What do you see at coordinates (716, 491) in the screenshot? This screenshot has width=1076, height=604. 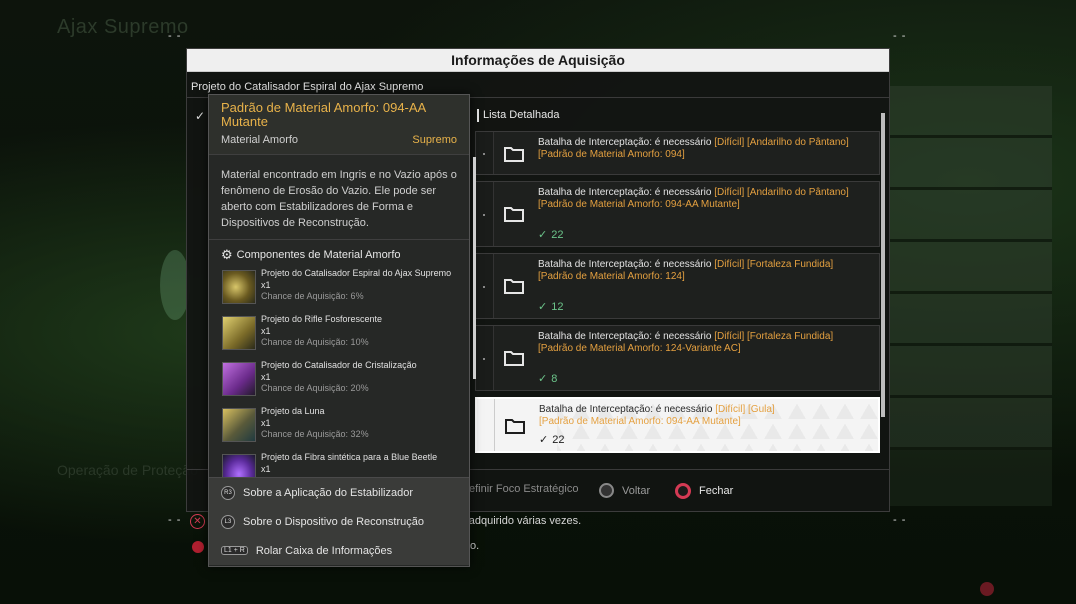 I see `close-label: Fechar` at bounding box center [716, 491].